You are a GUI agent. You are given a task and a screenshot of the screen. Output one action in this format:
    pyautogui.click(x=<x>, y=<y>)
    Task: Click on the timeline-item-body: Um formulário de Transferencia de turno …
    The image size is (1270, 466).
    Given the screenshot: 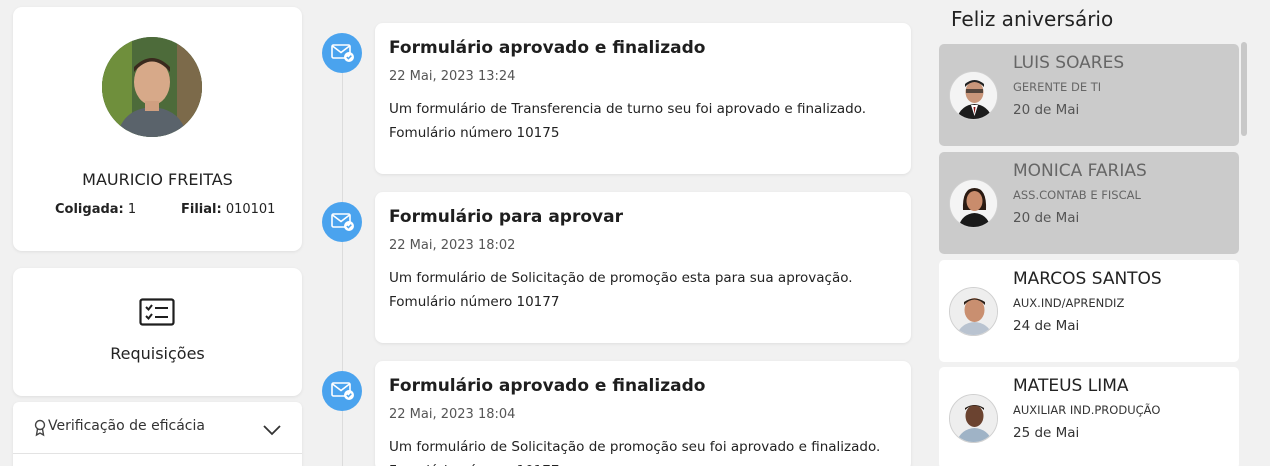 What is the action you would take?
    pyautogui.click(x=628, y=121)
    